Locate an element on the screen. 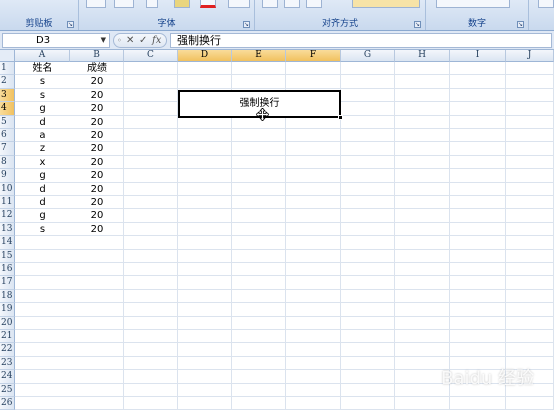  clipboard-launcher-icon: ↘ is located at coordinates (70, 24).